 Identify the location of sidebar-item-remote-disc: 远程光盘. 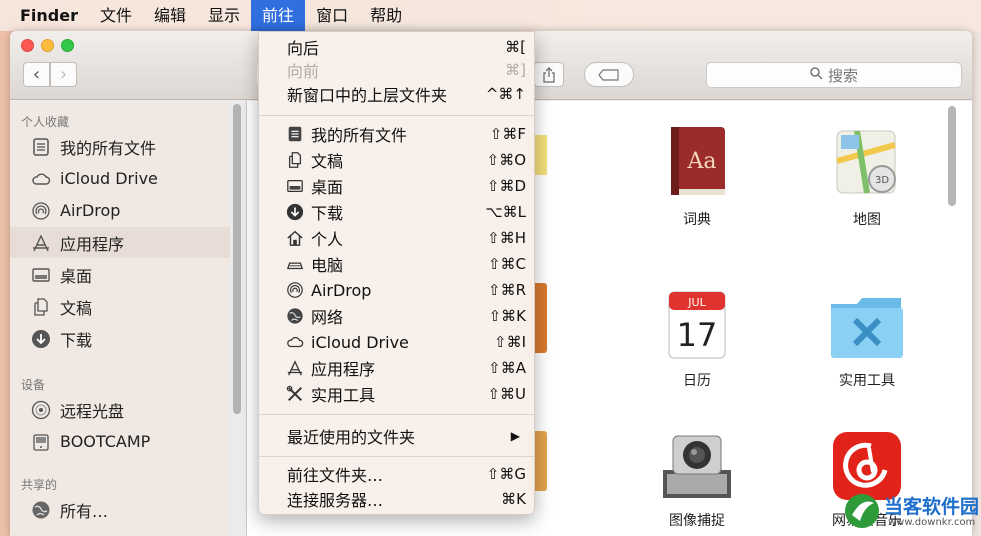
(120, 409).